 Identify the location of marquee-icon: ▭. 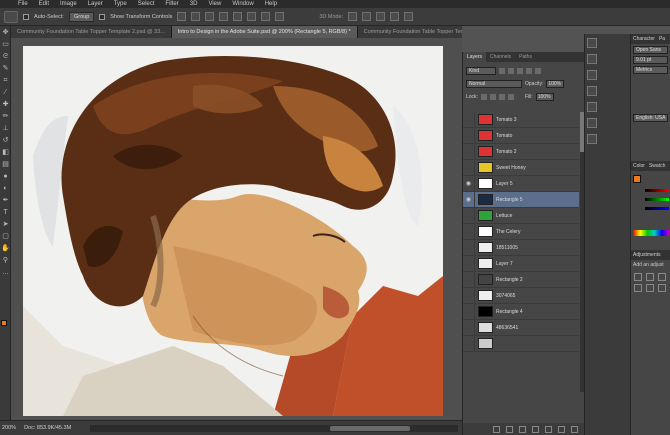
(5, 44).